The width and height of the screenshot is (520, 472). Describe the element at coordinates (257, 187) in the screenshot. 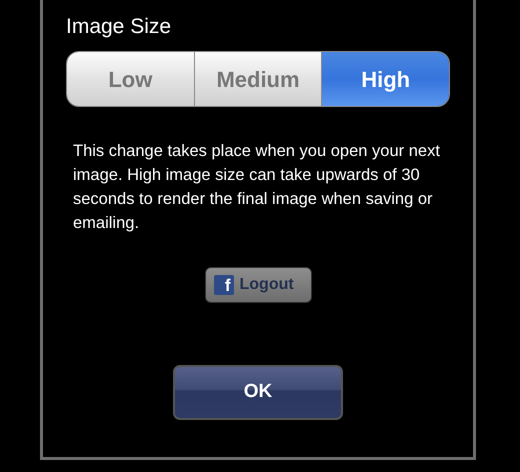

I see `info-text: This change takes place when you open your next image. High image size can take upwards of 30 seconds to render the final image when saving or emailing.` at that location.